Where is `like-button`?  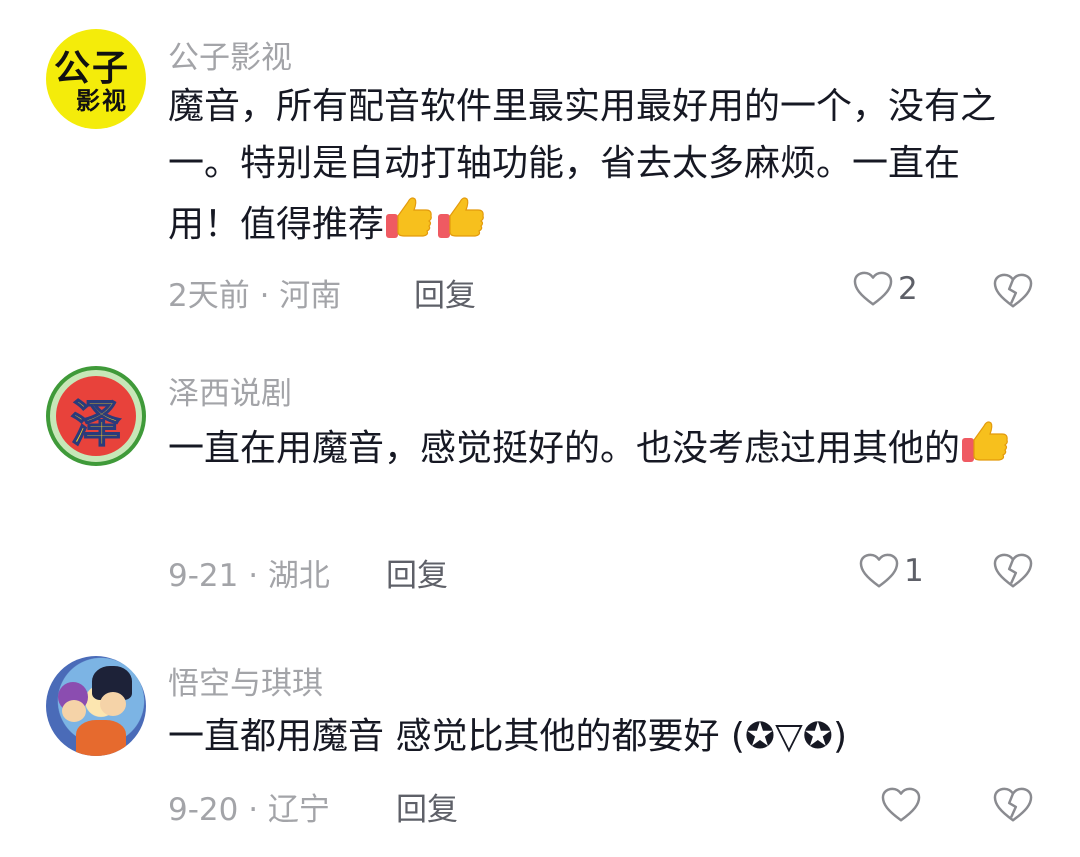
like-button is located at coordinates (901, 805).